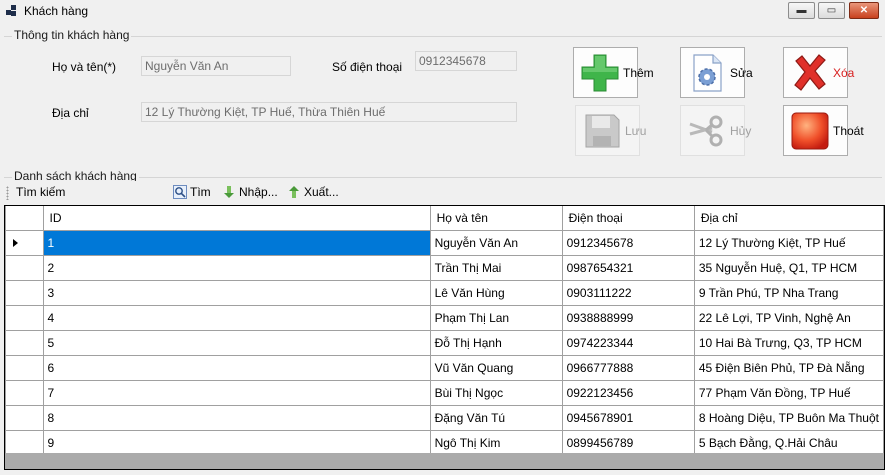 Image resolution: width=885 pixels, height=475 pixels. Describe the element at coordinates (236, 267) in the screenshot. I see `cell-id: 2` at that location.